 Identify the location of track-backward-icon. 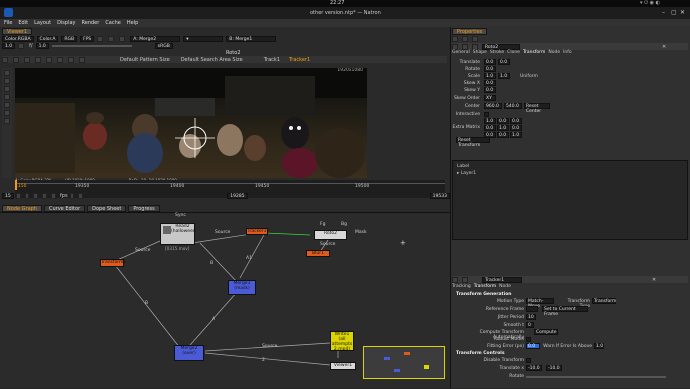
(27, 59).